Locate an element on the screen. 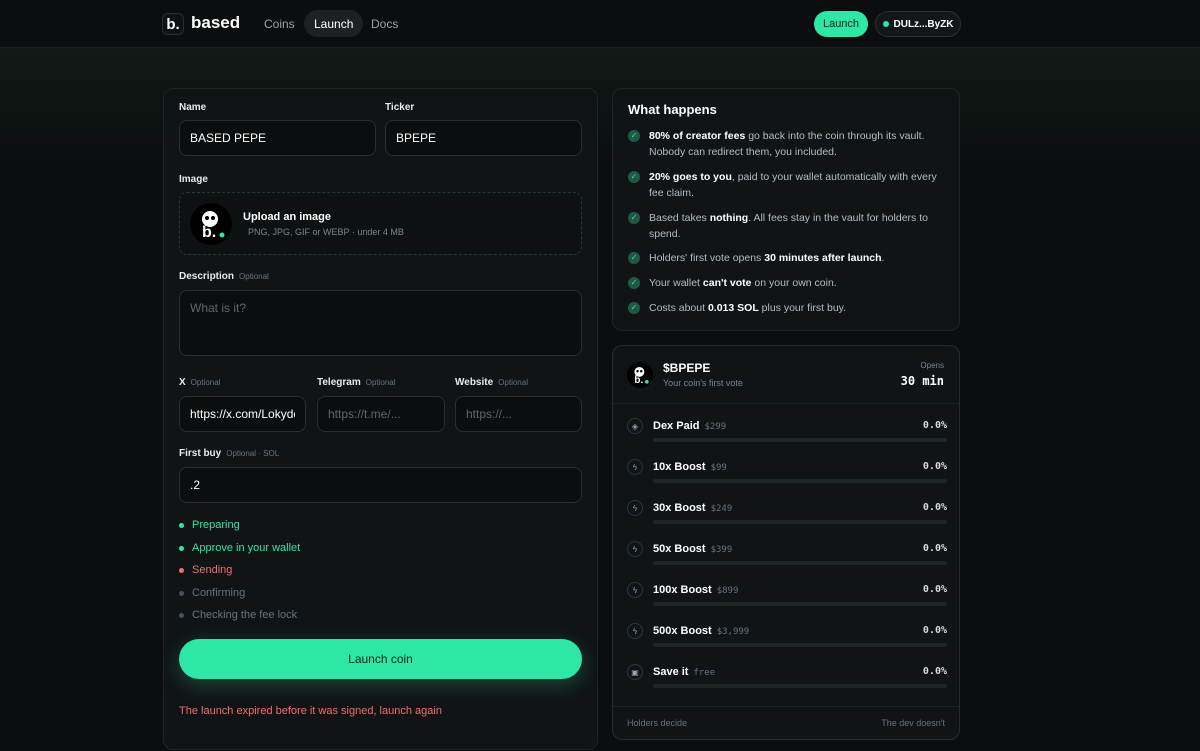 The height and width of the screenshot is (751, 1200). step-label: Checking the fee lock is located at coordinates (245, 615).